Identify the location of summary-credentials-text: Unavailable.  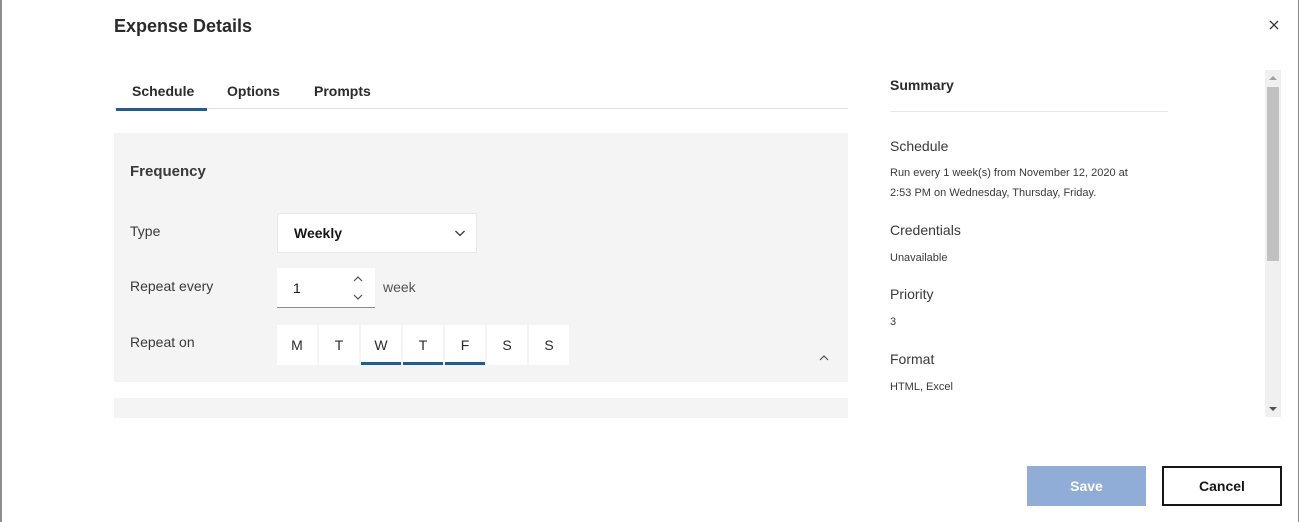
(919, 258).